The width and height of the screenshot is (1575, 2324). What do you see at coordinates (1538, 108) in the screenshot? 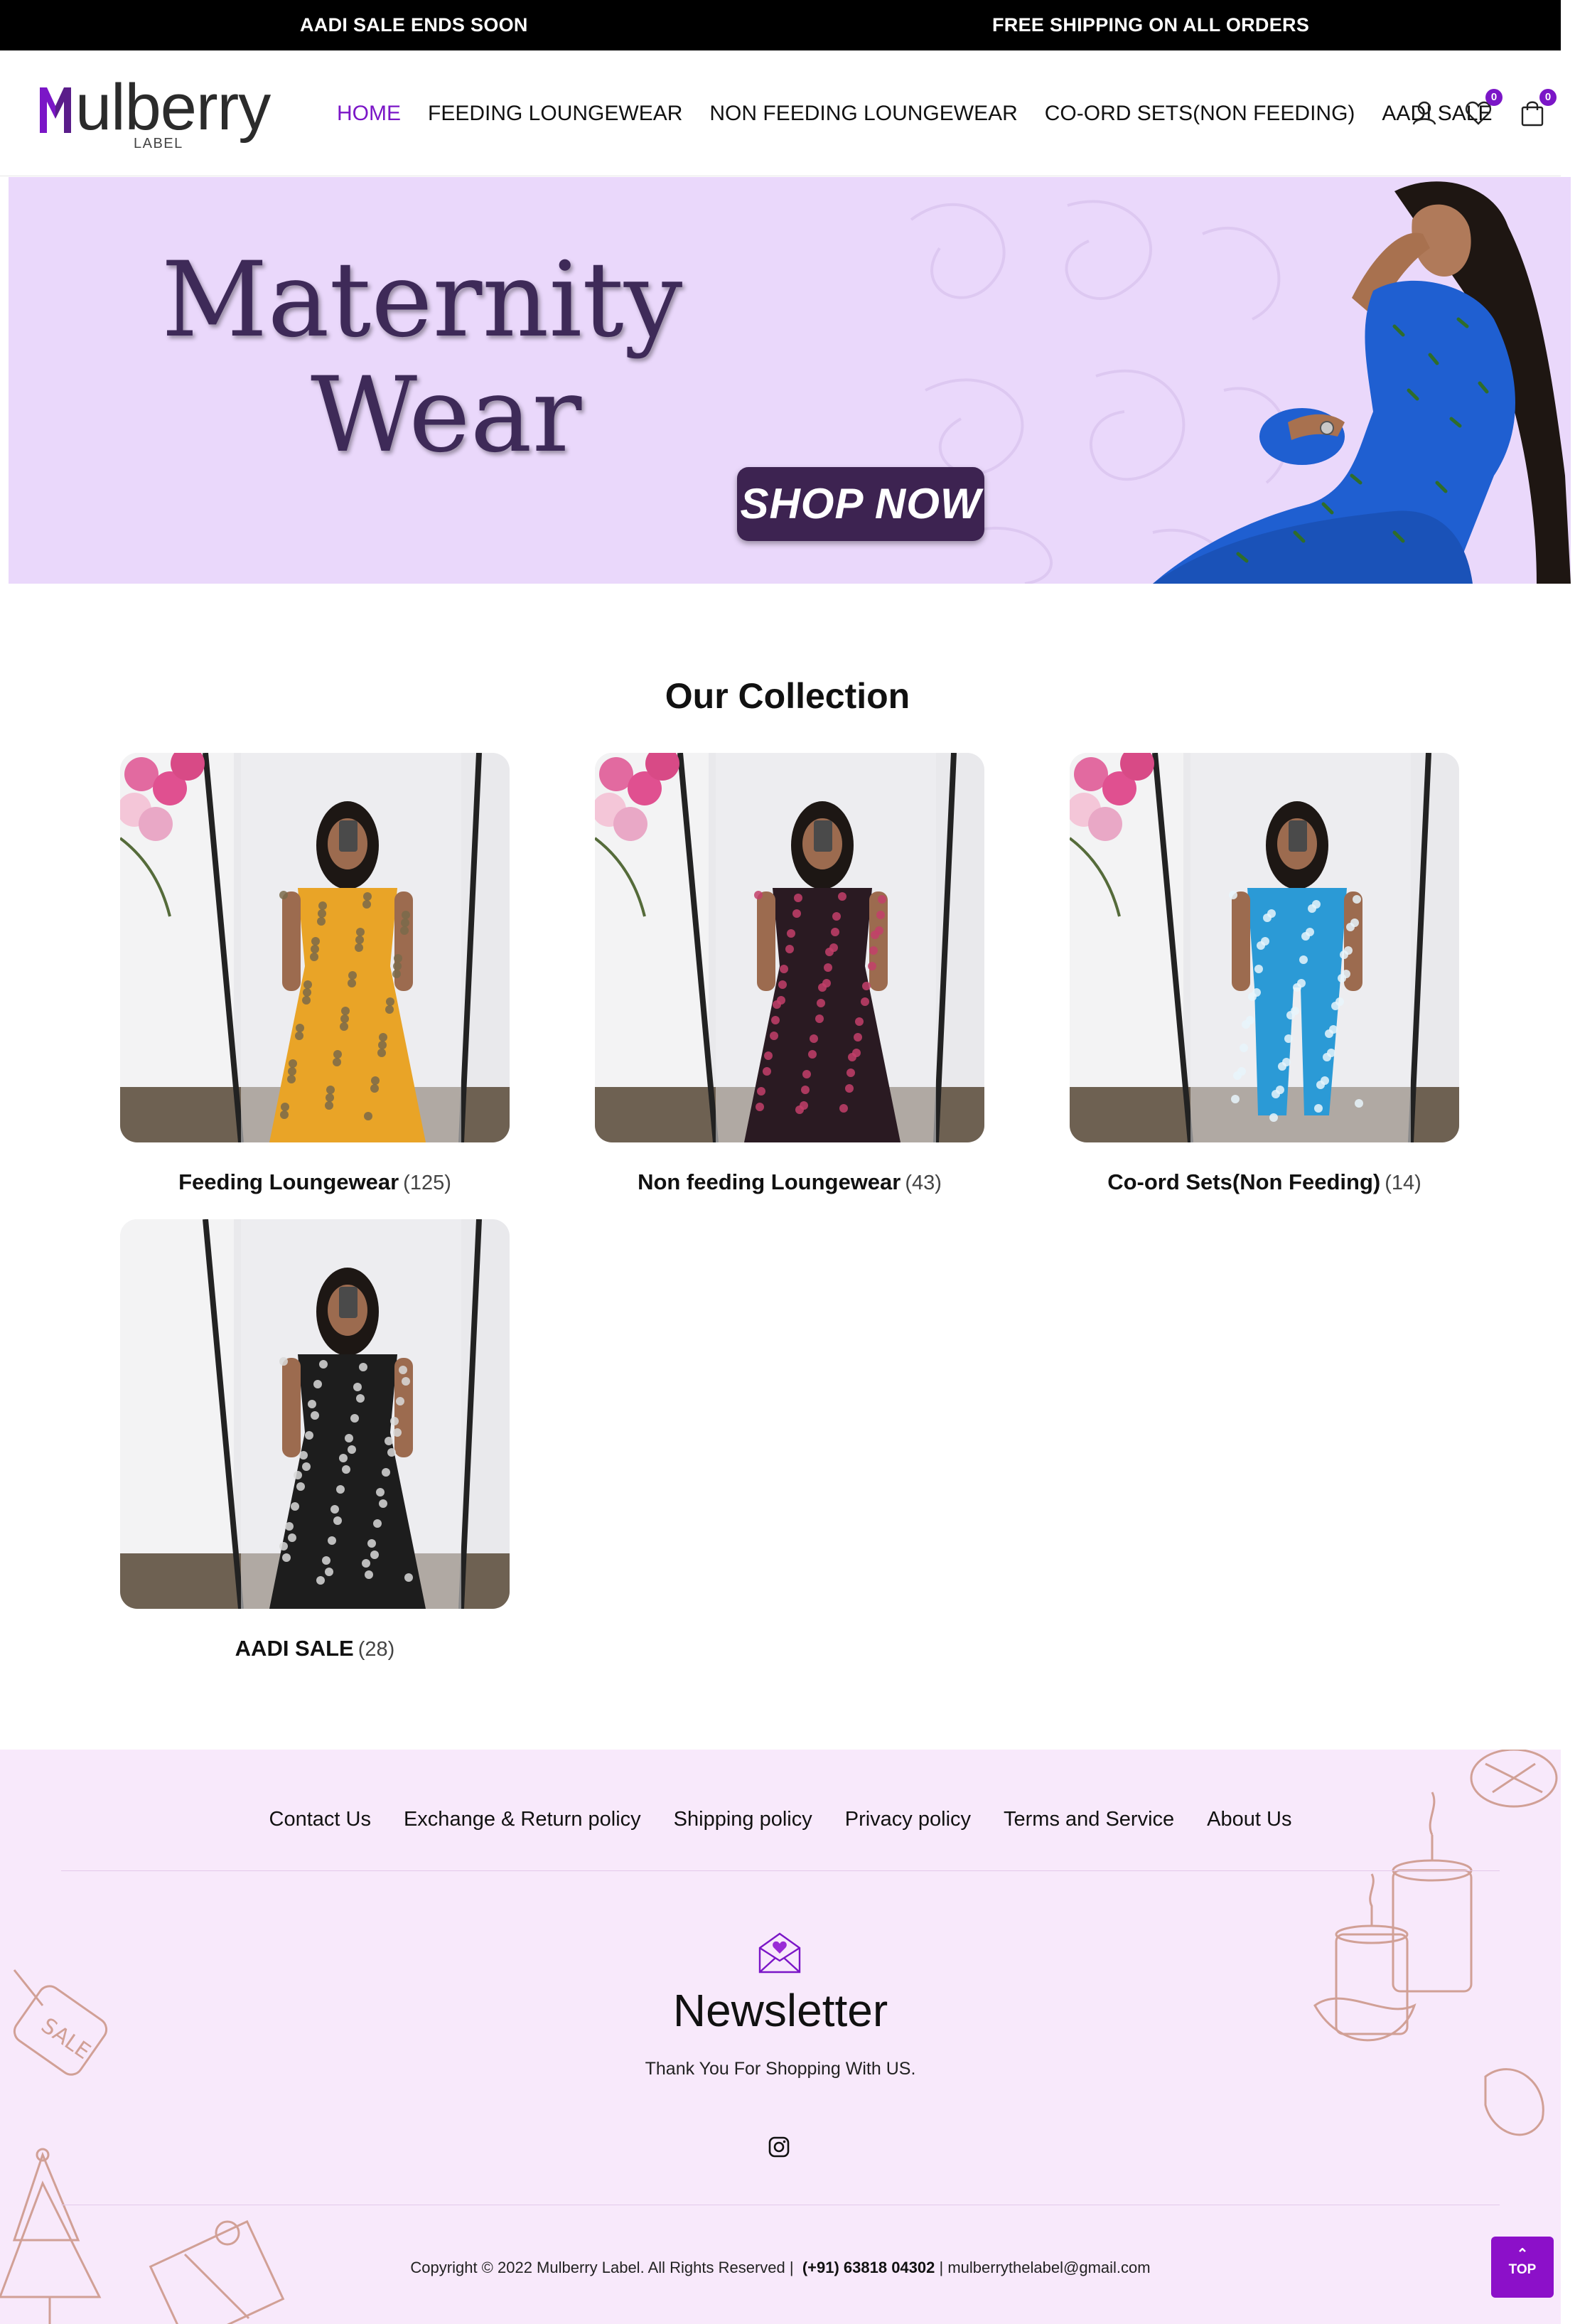
I see `cart-button: 0` at bounding box center [1538, 108].